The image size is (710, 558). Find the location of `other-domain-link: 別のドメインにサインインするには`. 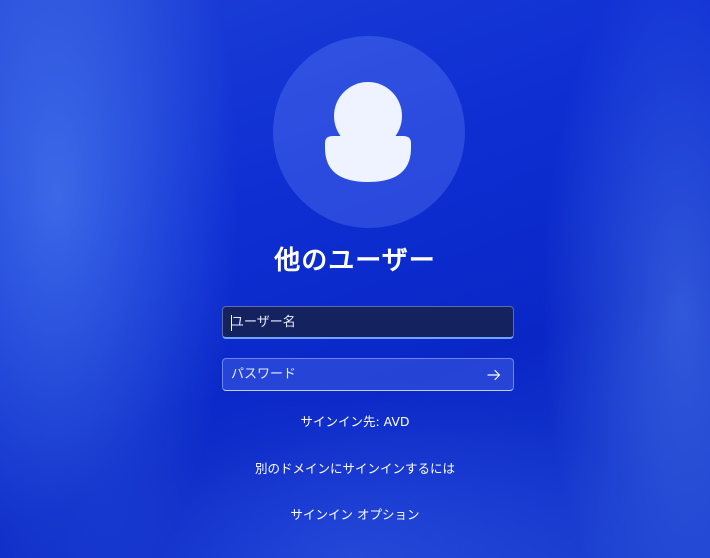

other-domain-link: 別のドメインにサインインするには is located at coordinates (355, 467).